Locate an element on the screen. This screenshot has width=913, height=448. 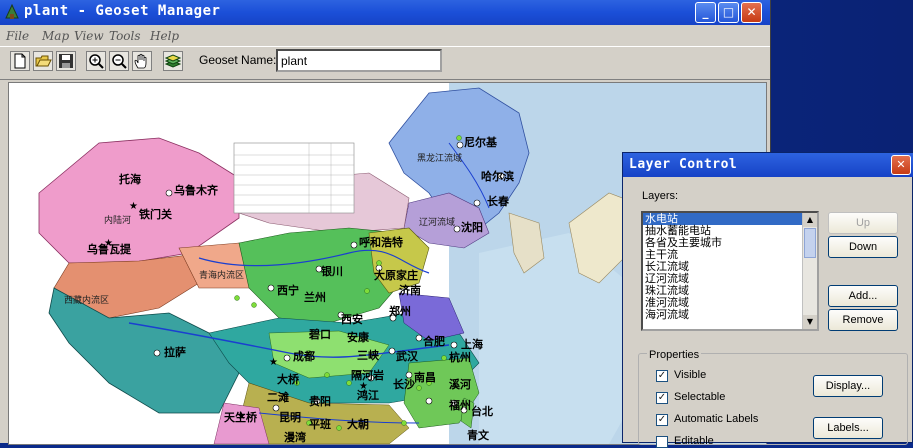
map-label: 银川 is located at coordinates (332, 271).